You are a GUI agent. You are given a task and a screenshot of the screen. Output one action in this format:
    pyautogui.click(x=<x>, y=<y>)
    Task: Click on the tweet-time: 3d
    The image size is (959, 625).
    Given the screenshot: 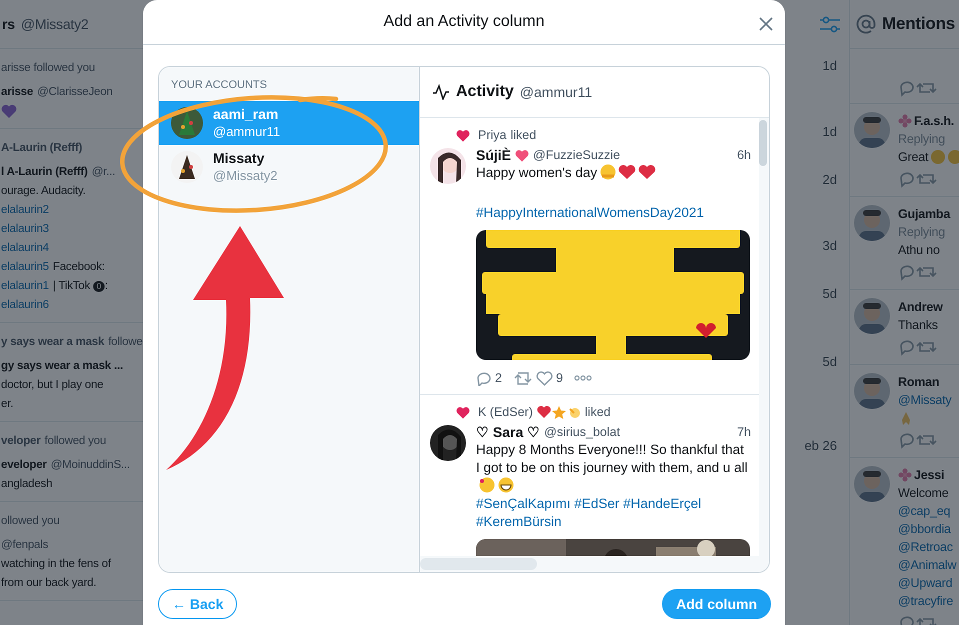 What is the action you would take?
    pyautogui.click(x=829, y=246)
    